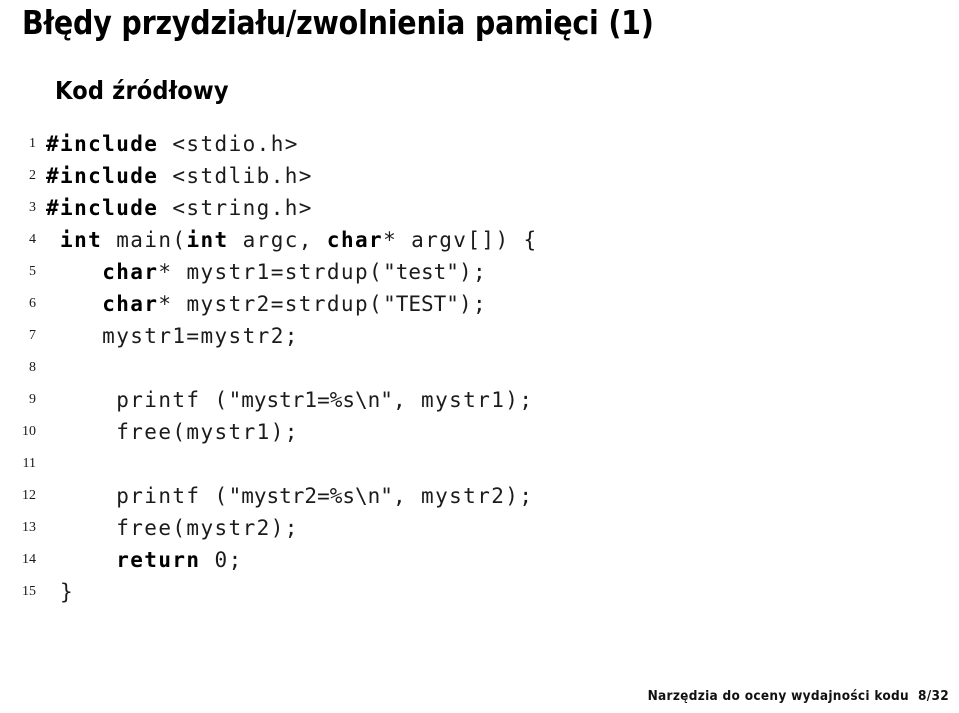 The width and height of the screenshot is (959, 713). What do you see at coordinates (29, 527) in the screenshot?
I see `code-line-number: 13` at bounding box center [29, 527].